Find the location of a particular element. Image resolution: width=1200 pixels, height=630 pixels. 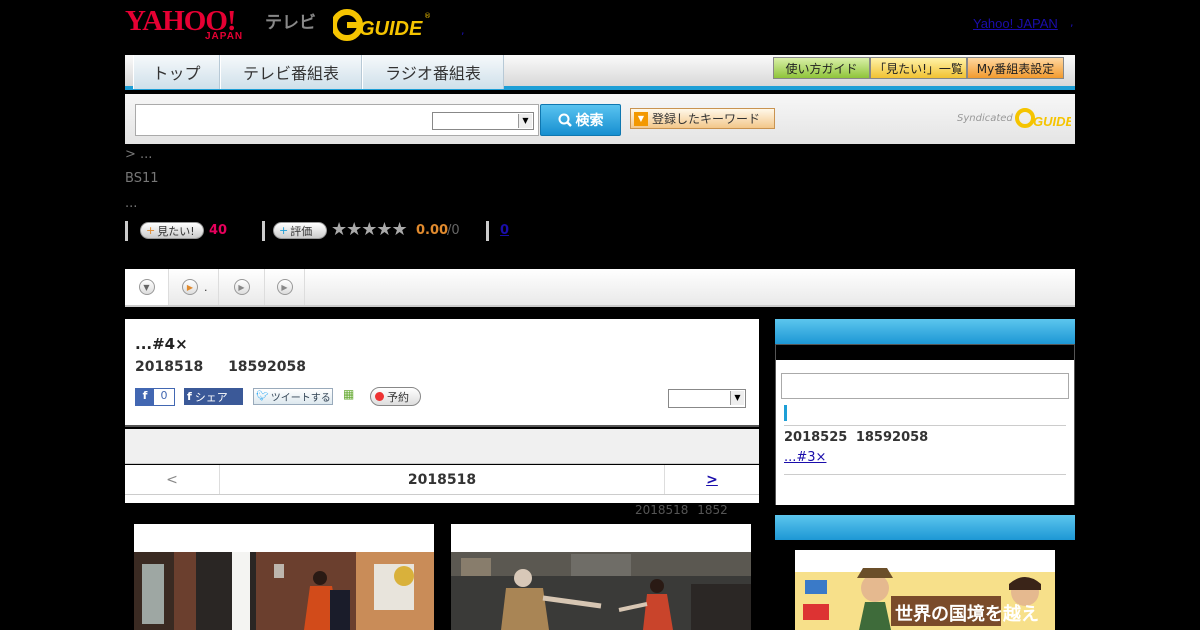

gguide-logo: GUIDE ® is located at coordinates (382, 25).